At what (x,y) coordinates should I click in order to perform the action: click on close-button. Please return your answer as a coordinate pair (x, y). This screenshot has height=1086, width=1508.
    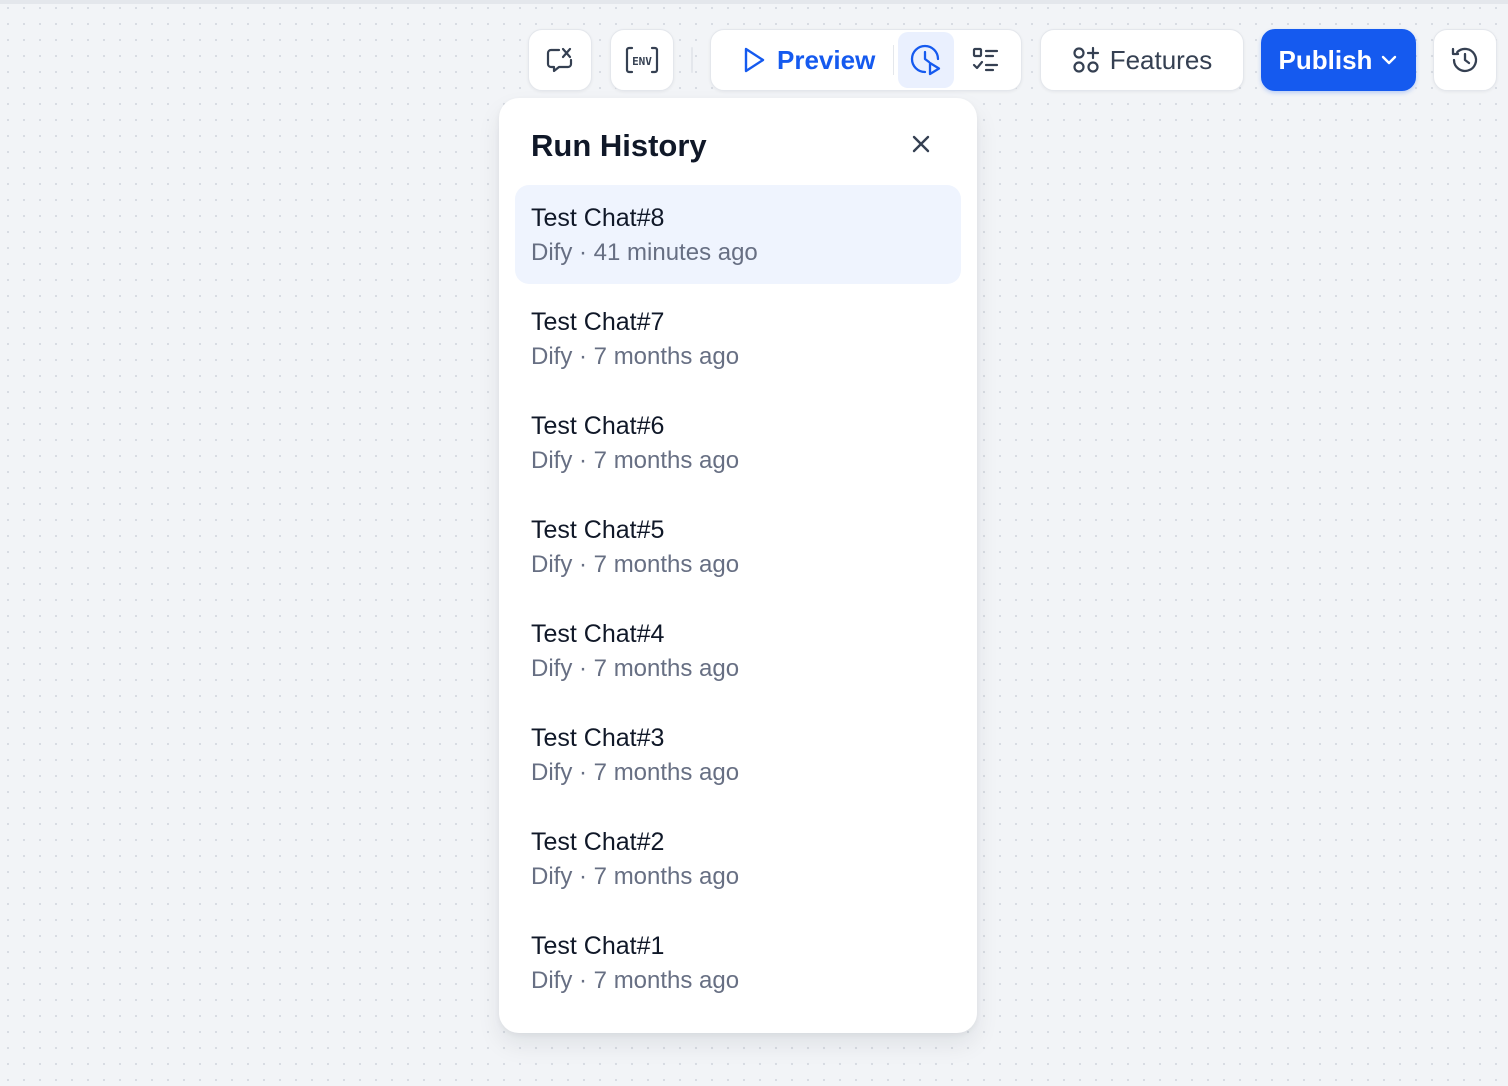
    Looking at the image, I should click on (921, 146).